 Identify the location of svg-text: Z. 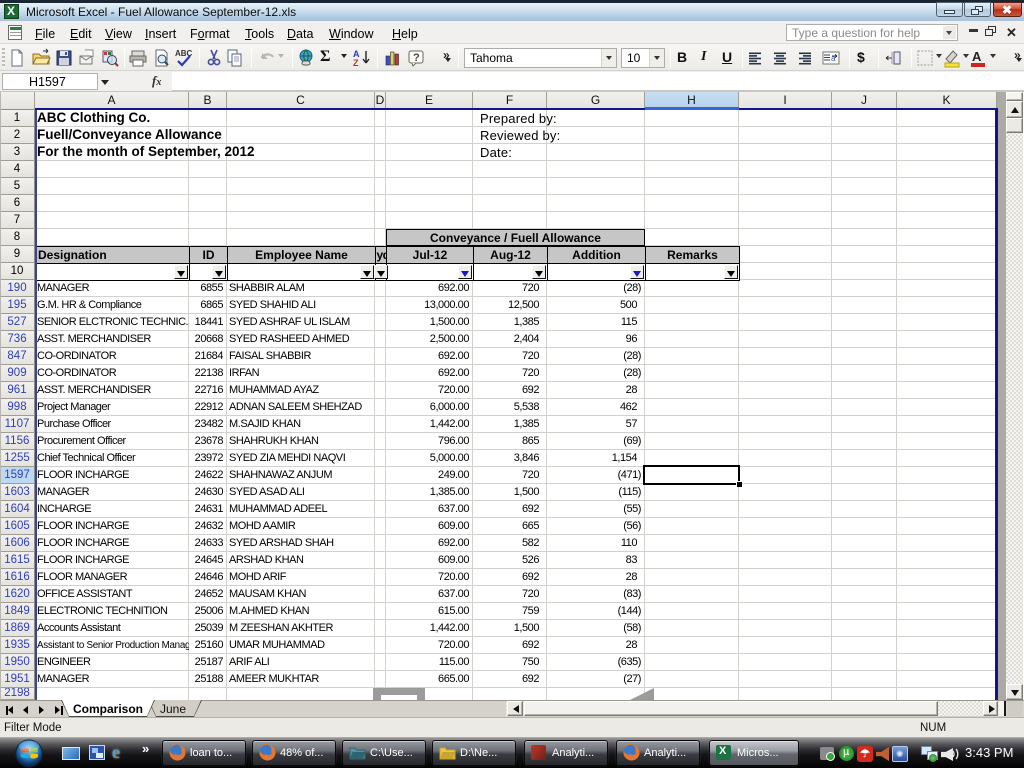
(356, 63).